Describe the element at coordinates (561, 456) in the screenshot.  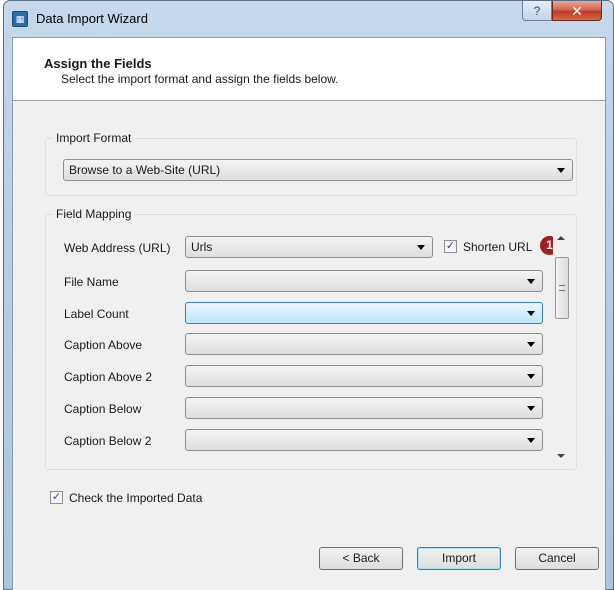
I see `scroll-down-arrow-icon` at that location.